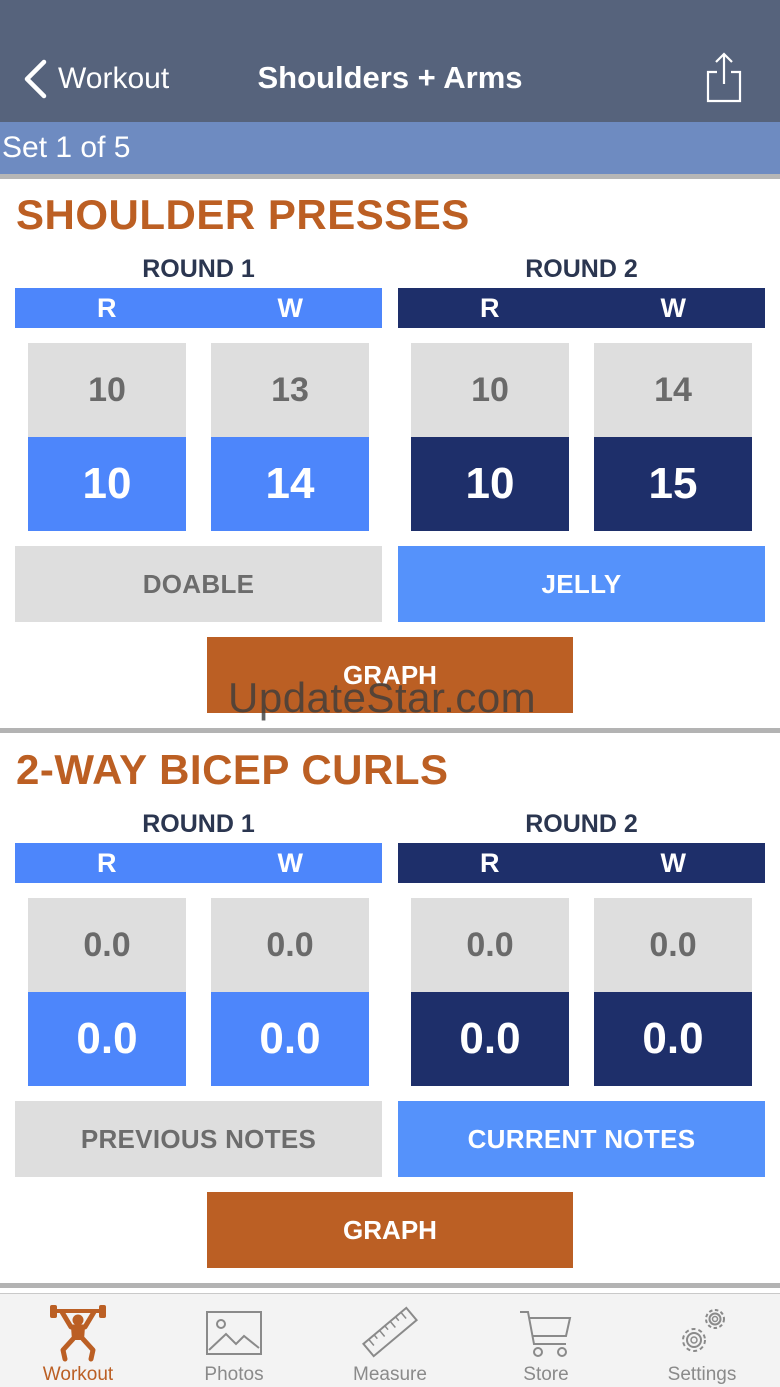 The width and height of the screenshot is (780, 1387). Describe the element at coordinates (390, 148) in the screenshot. I see `set-indicator: Set 1 of 5` at that location.